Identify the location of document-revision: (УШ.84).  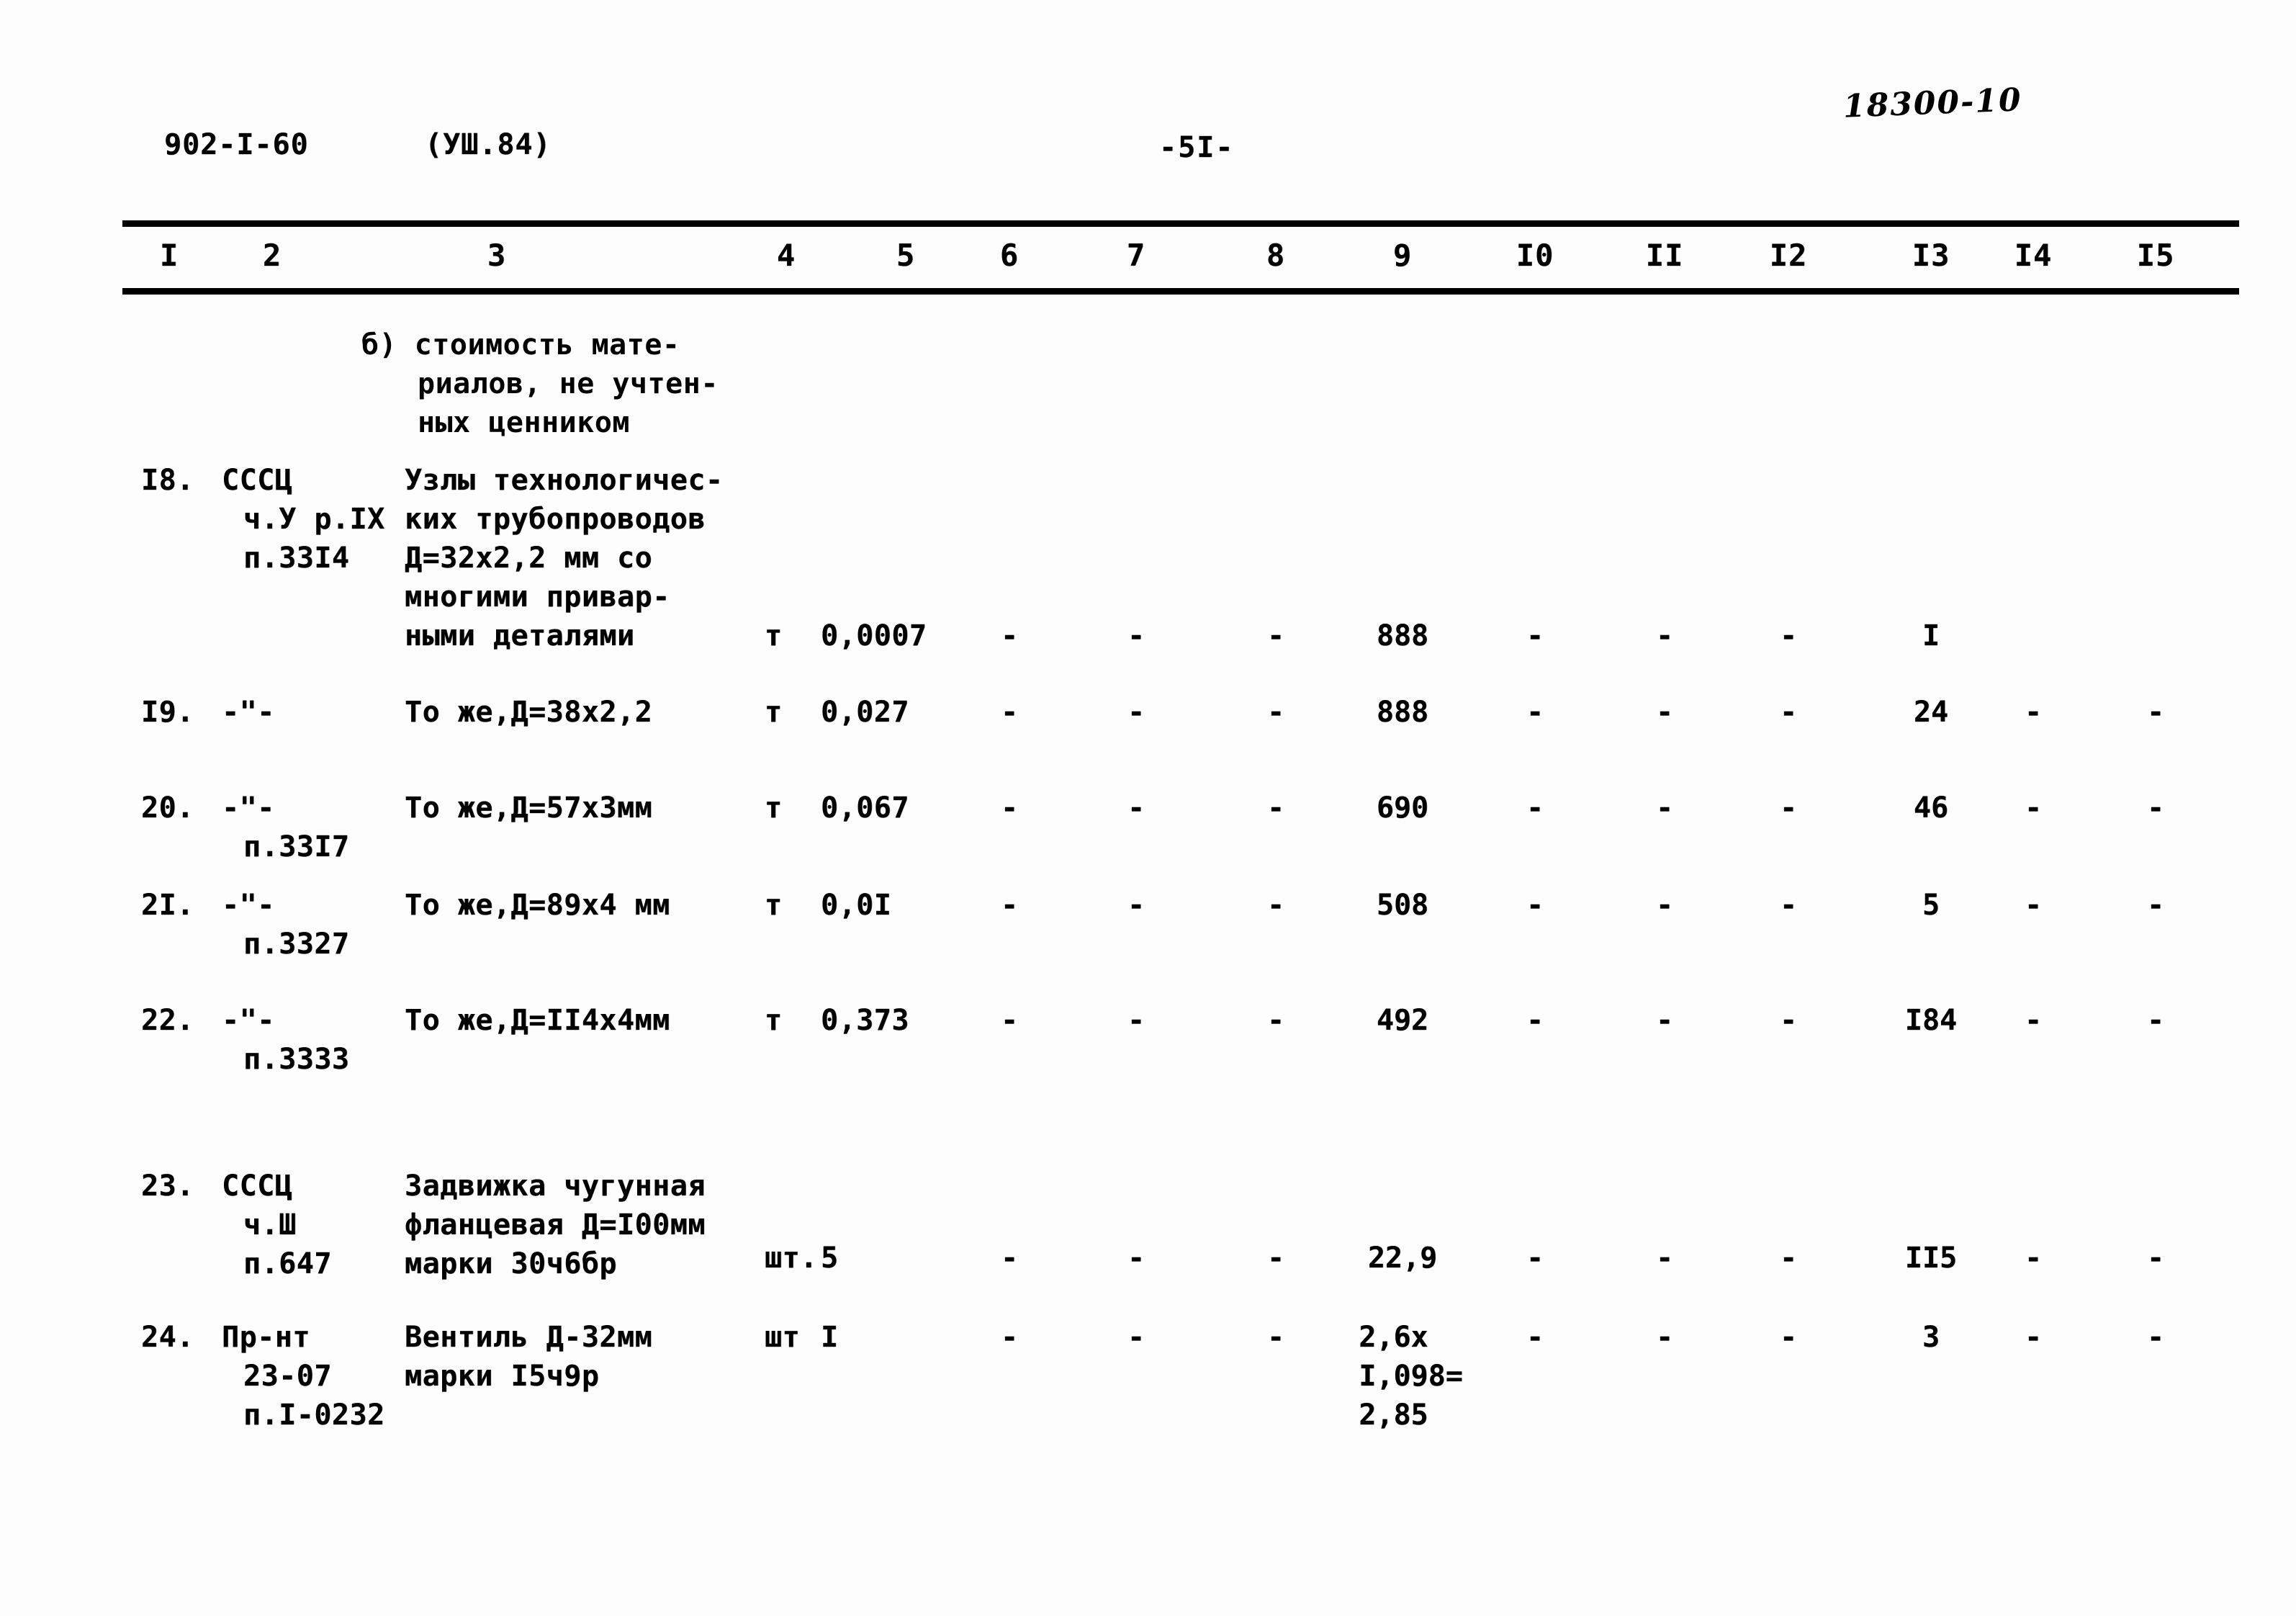
(489, 144).